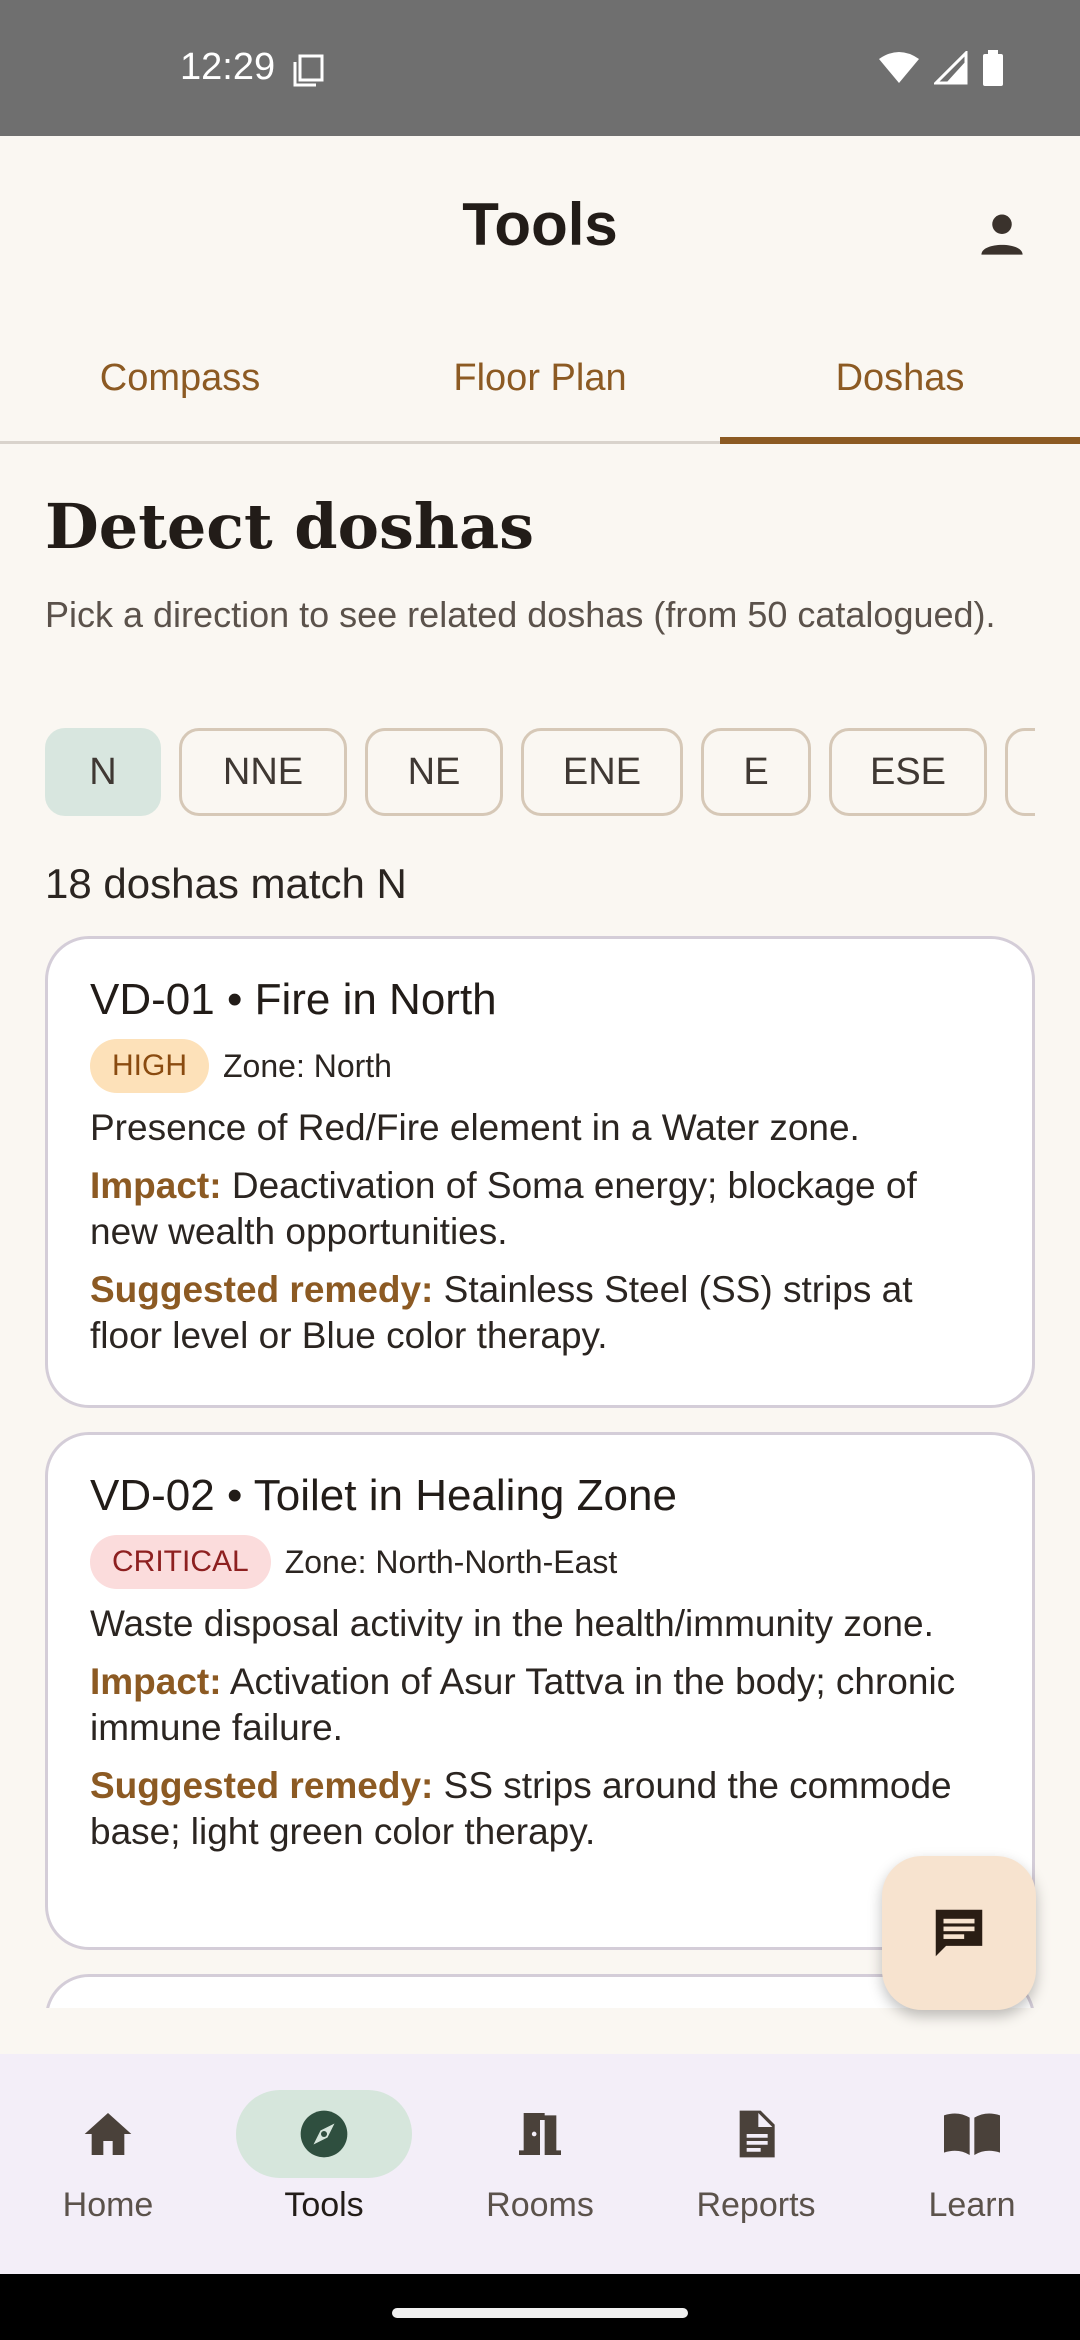 The width and height of the screenshot is (1080, 2340). I want to click on nav-item-tools: Tools, so click(324, 2164).